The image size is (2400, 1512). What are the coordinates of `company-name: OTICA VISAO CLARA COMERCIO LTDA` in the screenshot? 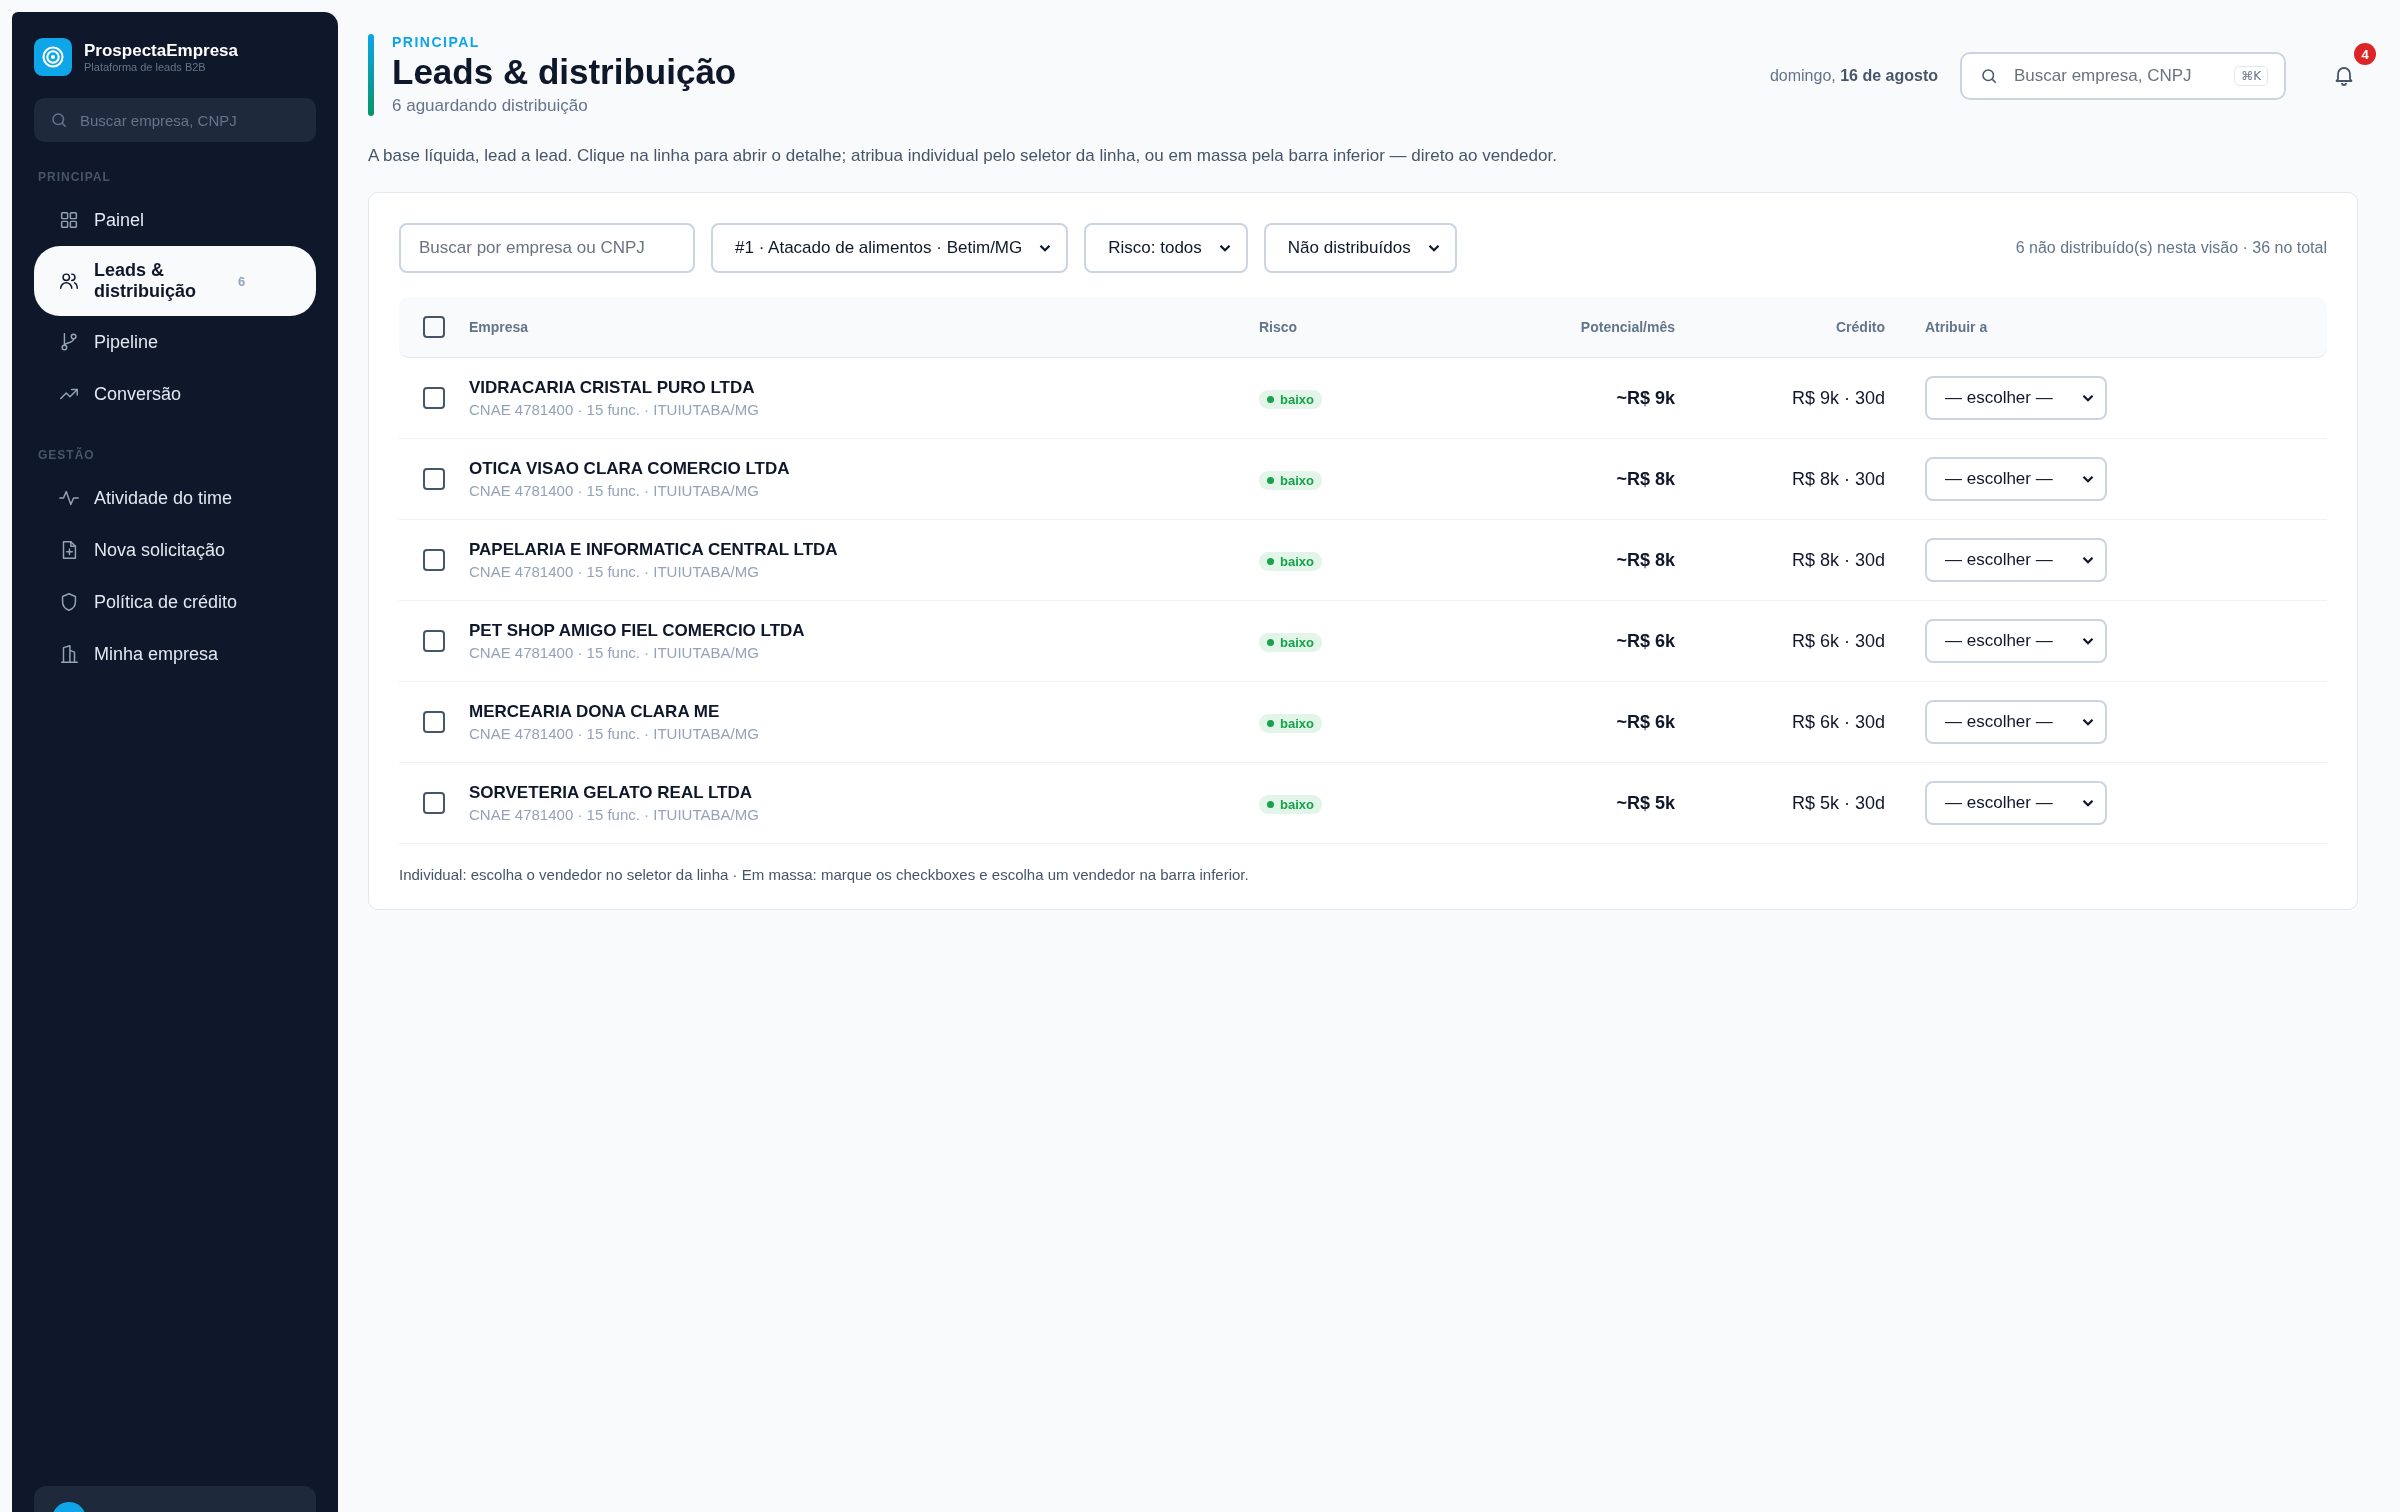 It's located at (630, 469).